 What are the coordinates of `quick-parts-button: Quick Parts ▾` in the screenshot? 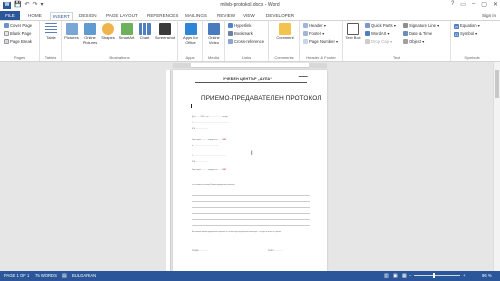 It's located at (380, 26).